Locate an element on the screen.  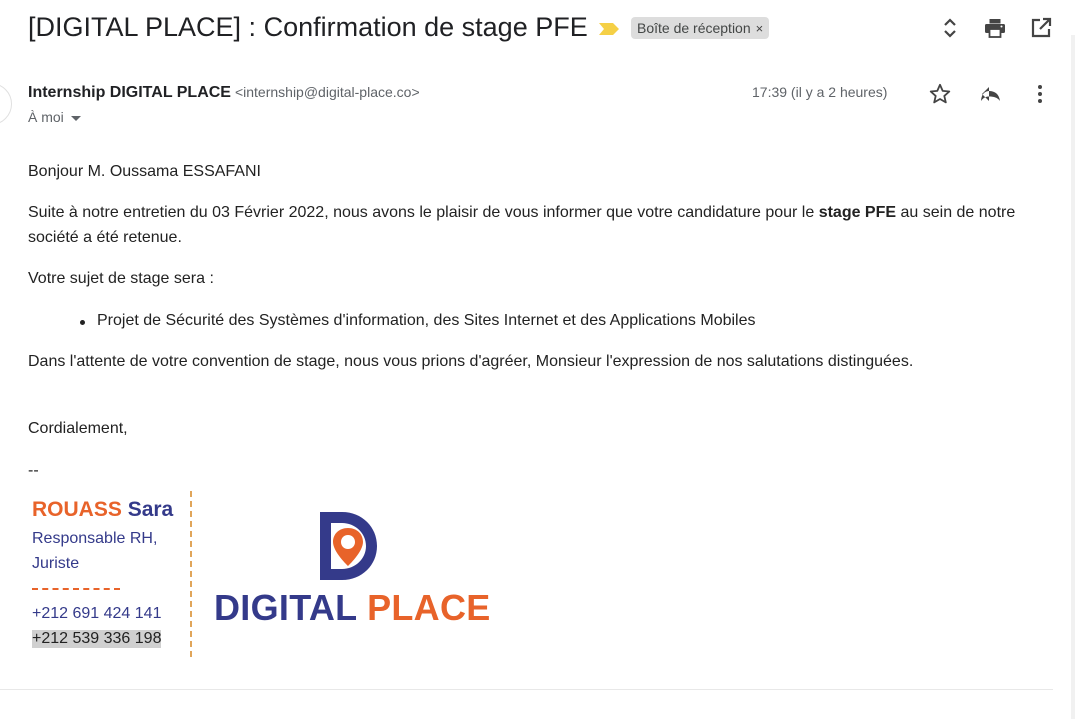
signature-divider is located at coordinates (191, 574).